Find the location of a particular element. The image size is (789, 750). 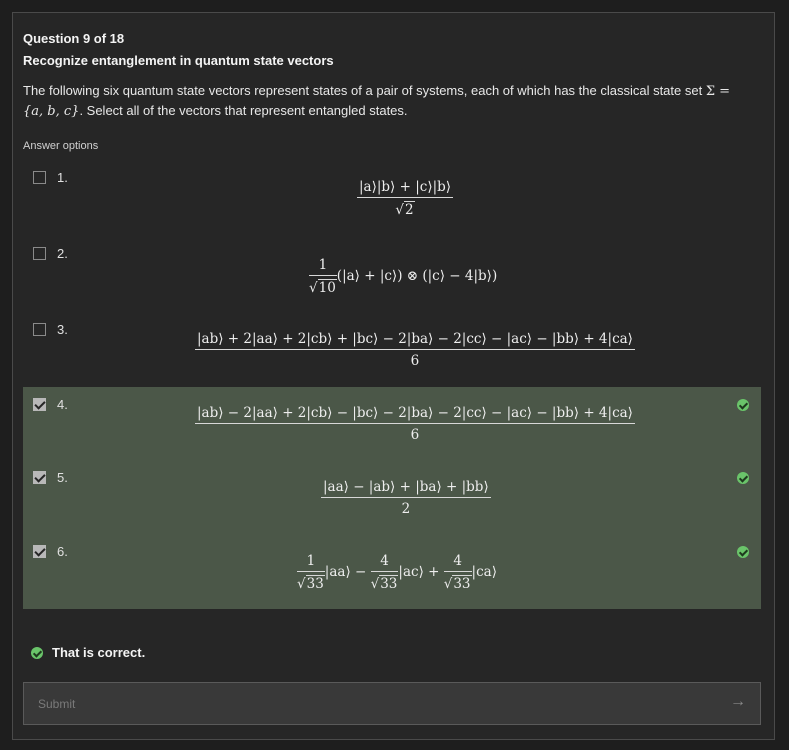

state-set: {a, b, c} is located at coordinates (51, 111).